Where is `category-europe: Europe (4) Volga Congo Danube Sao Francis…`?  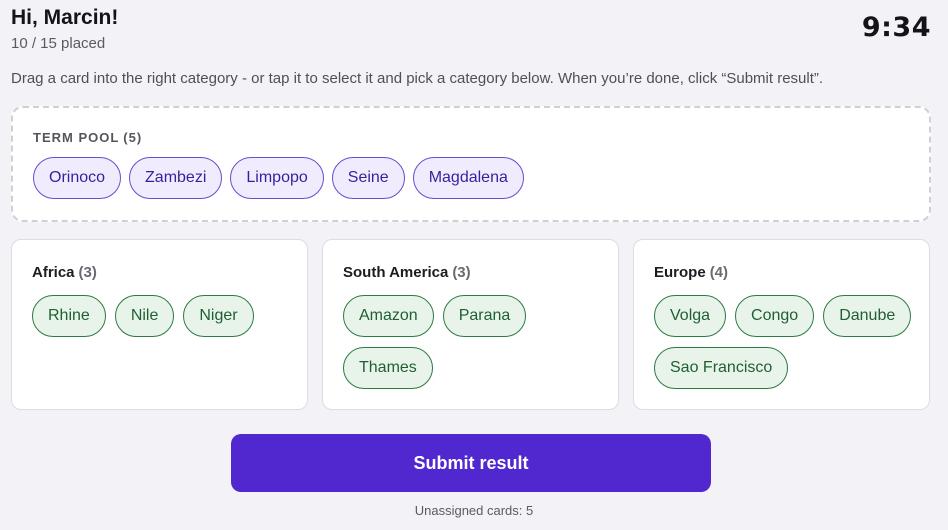 category-europe: Europe (4) Volga Congo Danube Sao Francis… is located at coordinates (781, 324).